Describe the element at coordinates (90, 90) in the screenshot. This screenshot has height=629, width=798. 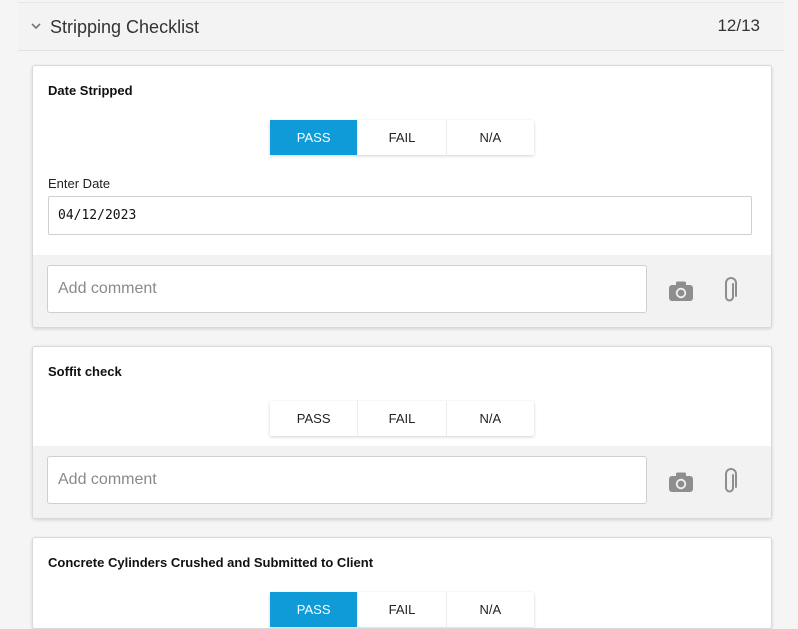
I see `card-title: Date Stripped` at that location.